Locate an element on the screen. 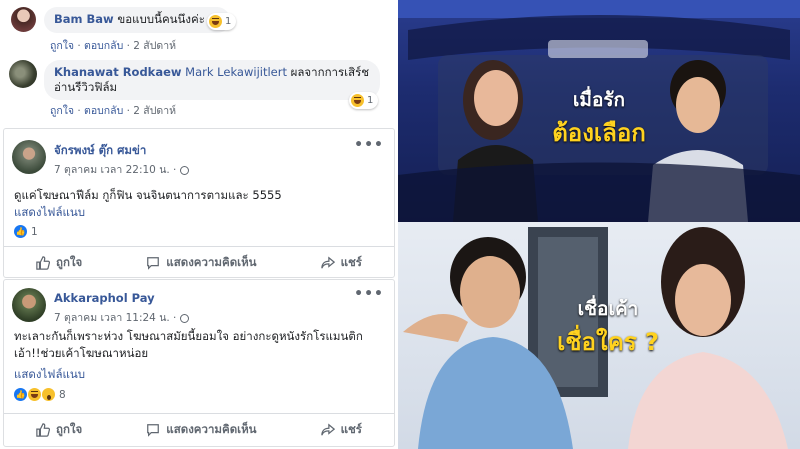 Image resolution: width=800 pixels, height=449 pixels. wow-icon is located at coordinates (48, 394).